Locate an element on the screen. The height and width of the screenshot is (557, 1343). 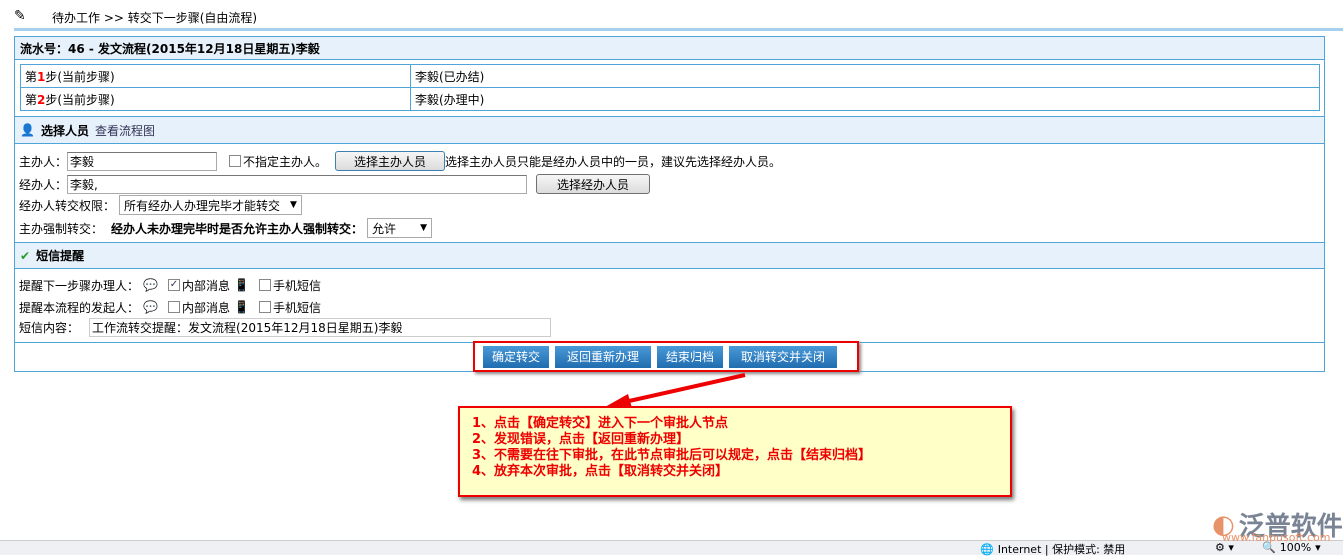
permission-select: 所有经办人办理完毕才能转交 ▼ is located at coordinates (210, 205).